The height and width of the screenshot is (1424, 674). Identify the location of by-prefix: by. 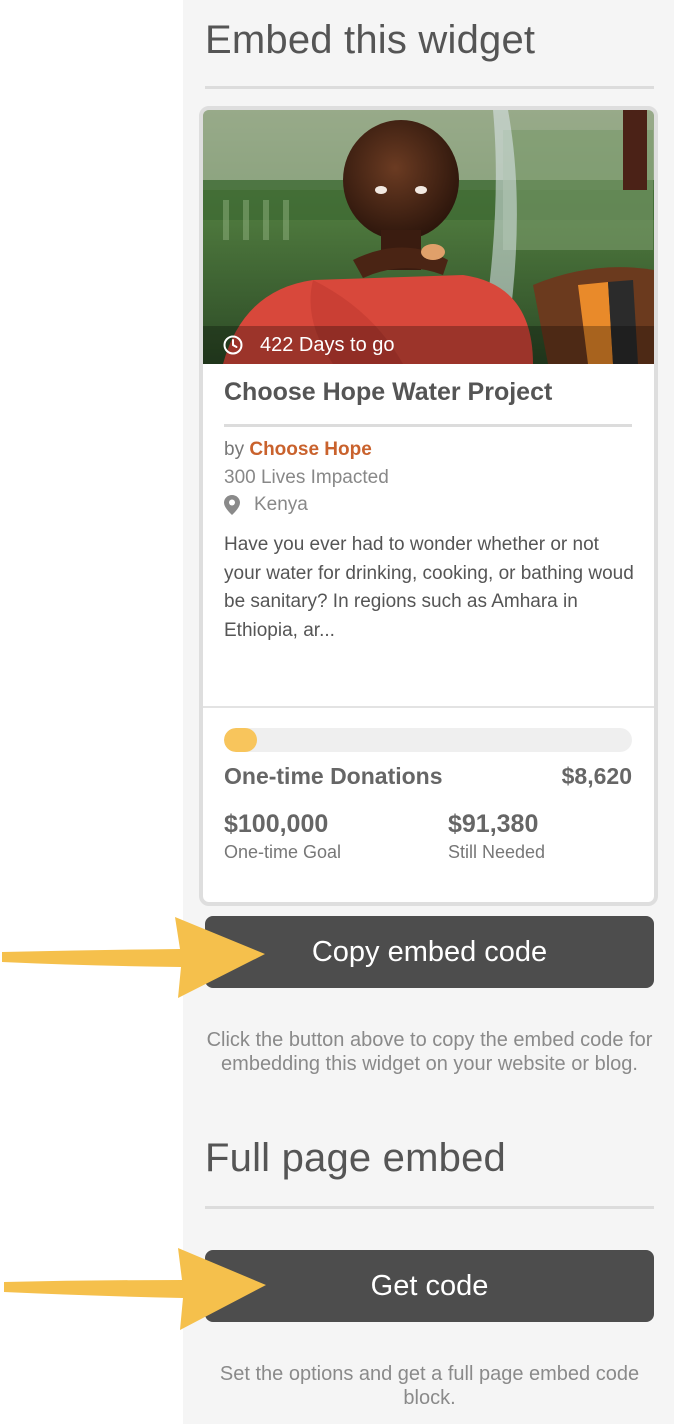
(234, 449).